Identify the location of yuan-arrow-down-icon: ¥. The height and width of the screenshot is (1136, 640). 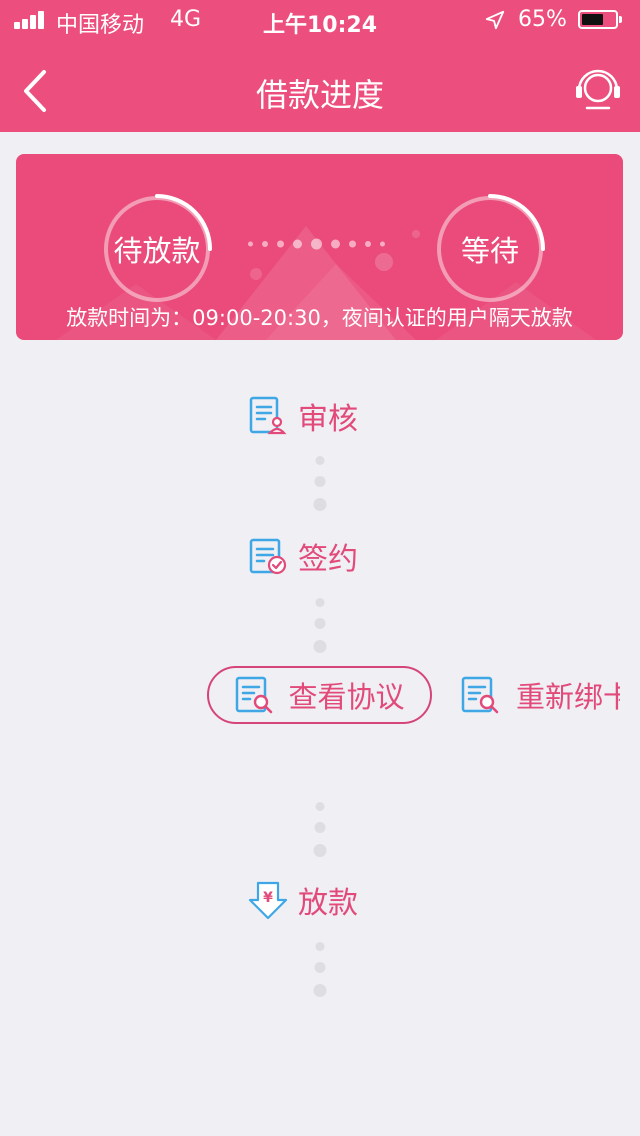
(268, 900).